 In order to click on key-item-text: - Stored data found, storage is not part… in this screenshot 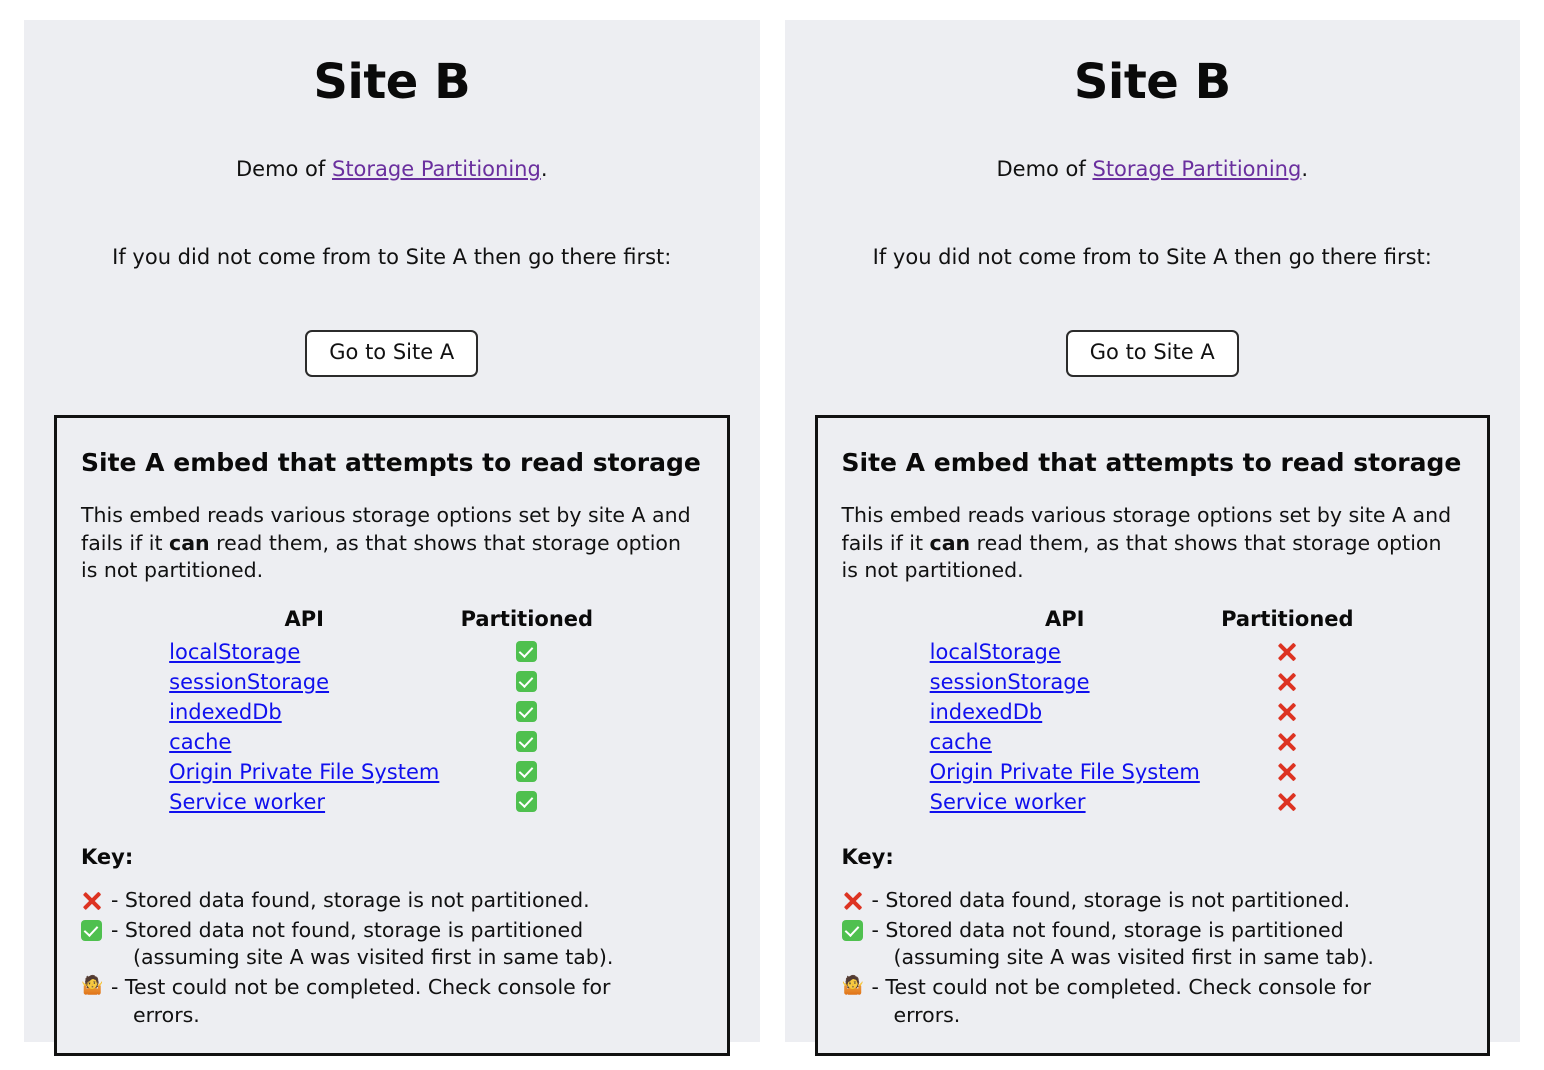, I will do `click(1111, 900)`.